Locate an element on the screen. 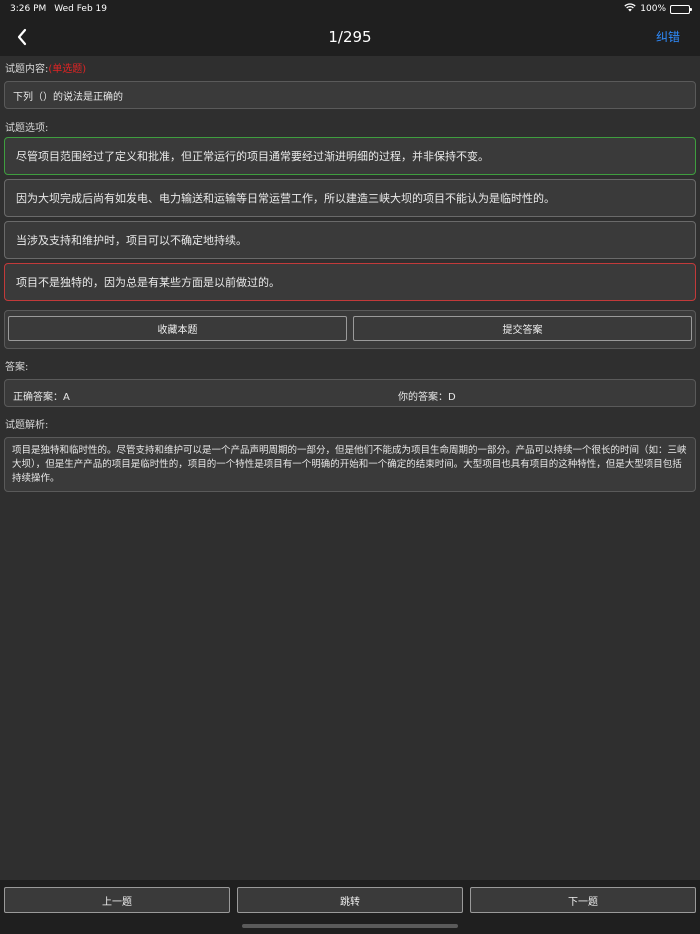 This screenshot has width=700, height=934. back-button is located at coordinates (22, 37).